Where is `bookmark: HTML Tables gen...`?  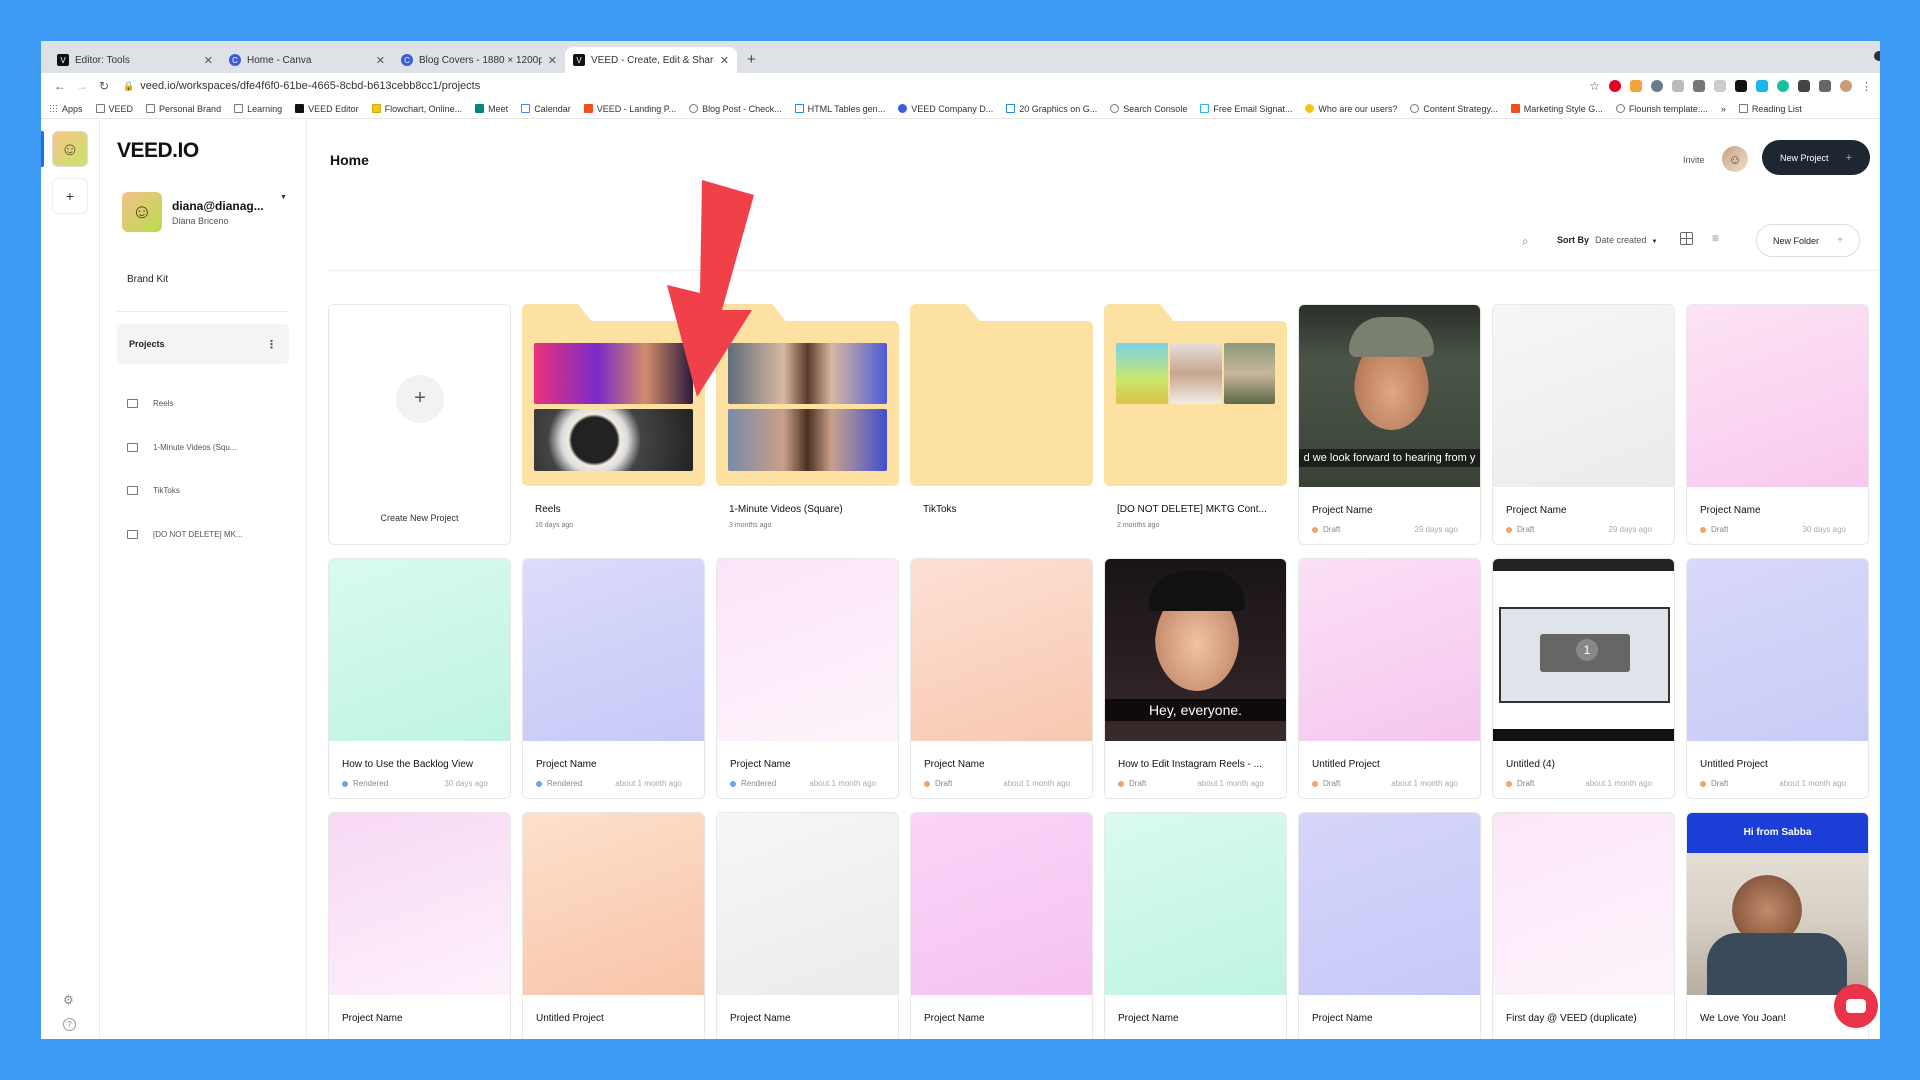 bookmark: HTML Tables gen... is located at coordinates (839, 109).